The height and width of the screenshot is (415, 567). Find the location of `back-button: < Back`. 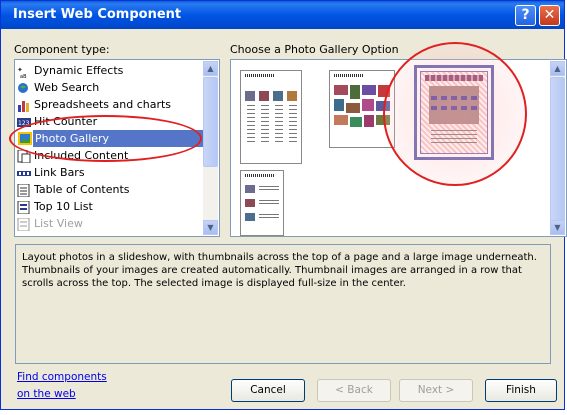

back-button: < Back is located at coordinates (354, 390).